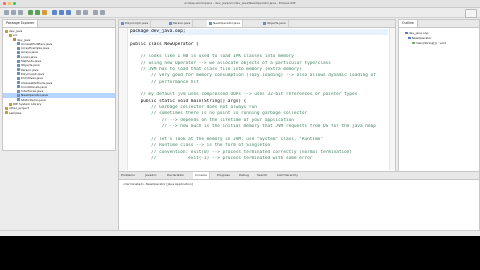 This screenshot has width=480, height=270. Describe the element at coordinates (21, 23) in the screenshot. I see `package-explorer-tab: Package Explorer` at that location.